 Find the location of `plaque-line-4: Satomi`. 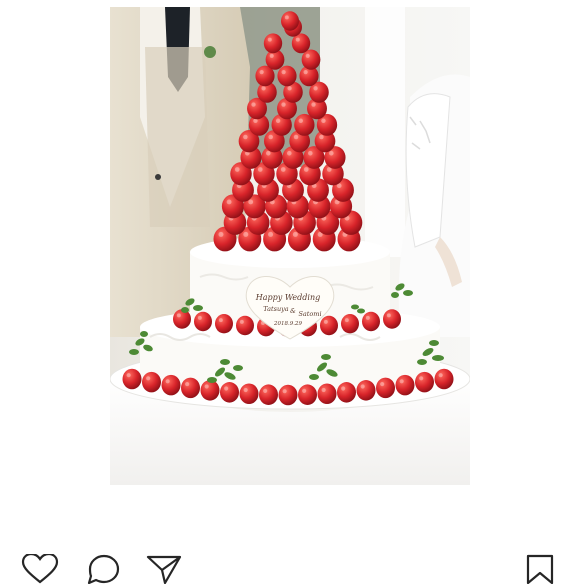

plaque-line-4: Satomi is located at coordinates (309, 314).